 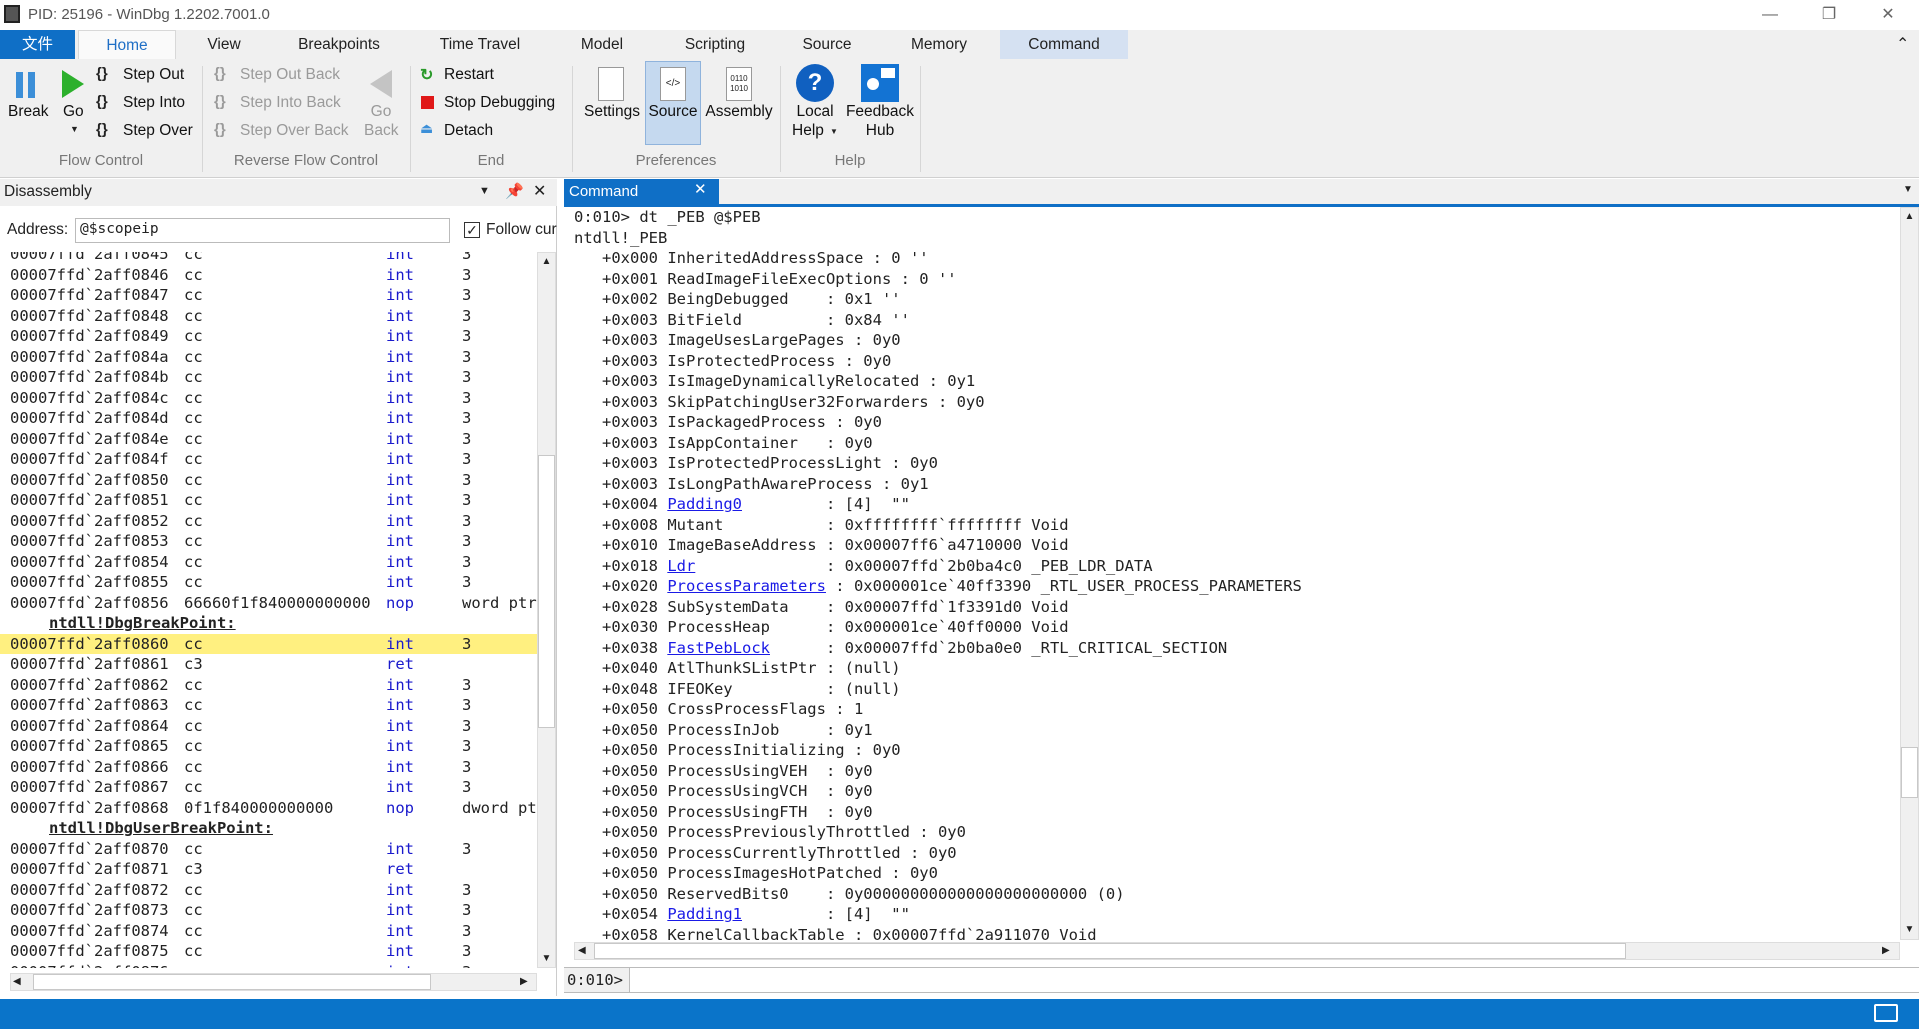 I want to click on panel-dropdown-icon: ▼, so click(x=484, y=191).